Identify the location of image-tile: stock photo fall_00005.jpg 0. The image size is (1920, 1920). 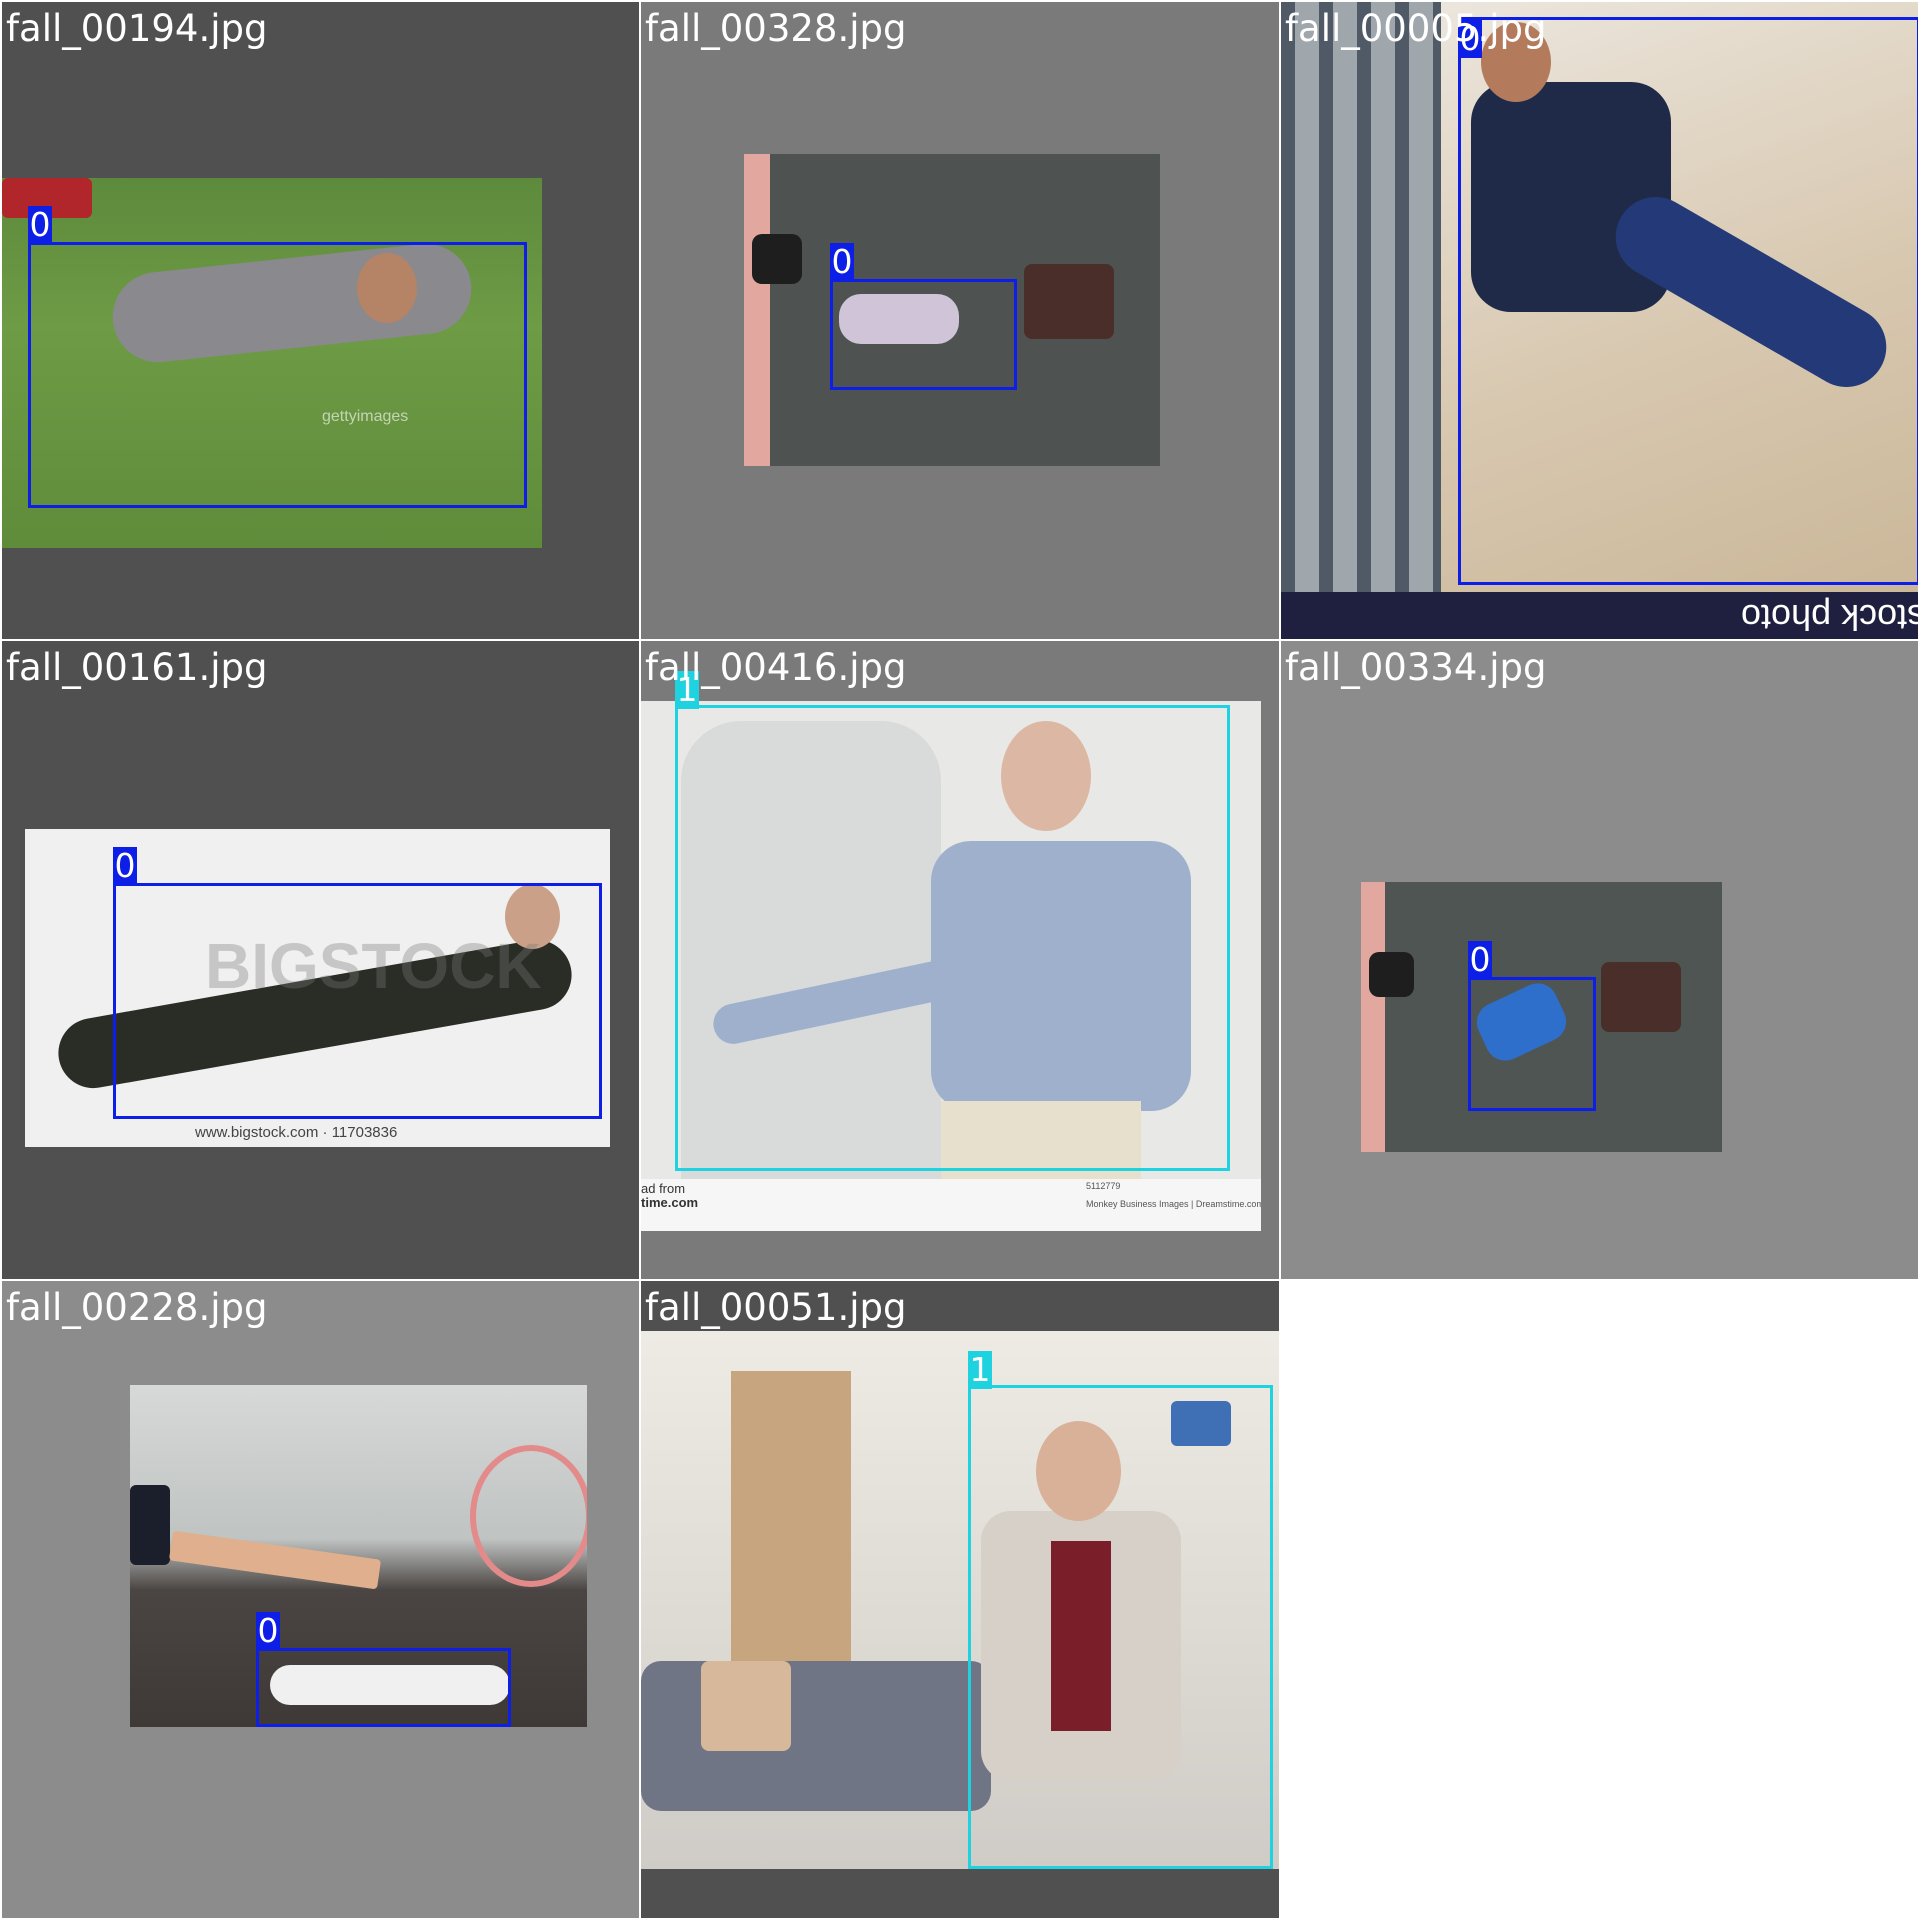
(1599, 320).